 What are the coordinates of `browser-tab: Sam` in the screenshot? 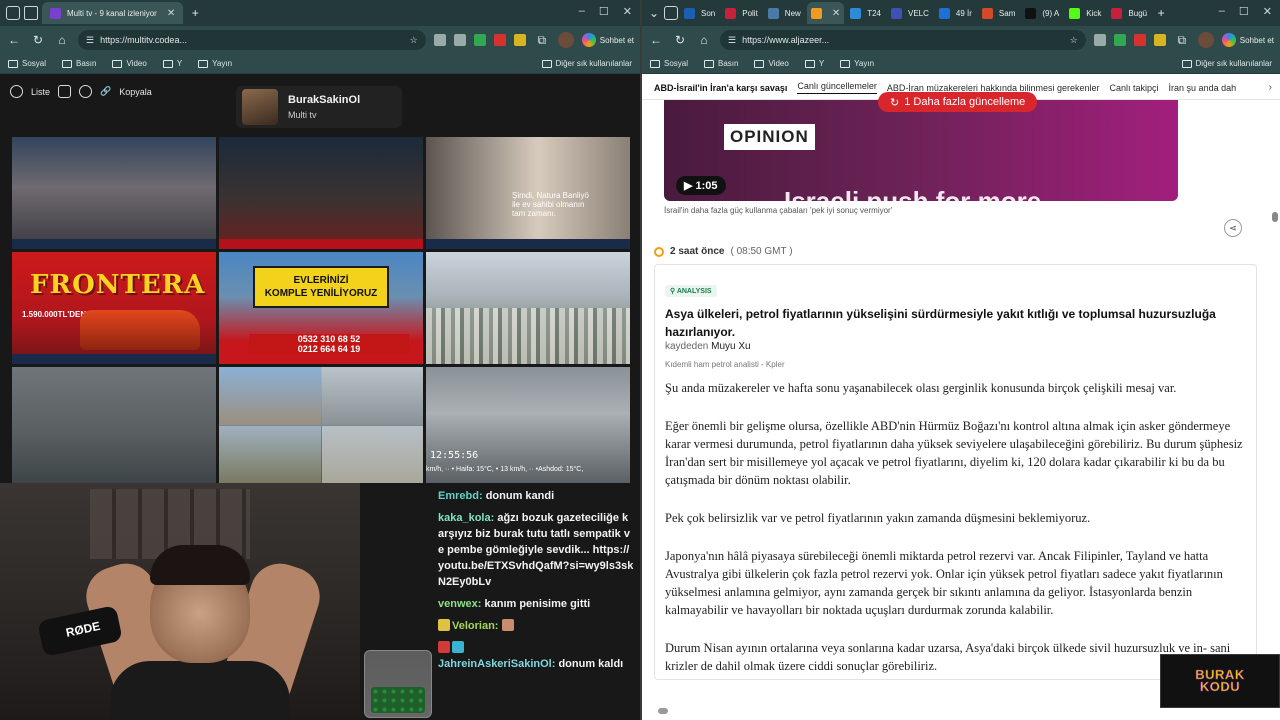 It's located at (998, 13).